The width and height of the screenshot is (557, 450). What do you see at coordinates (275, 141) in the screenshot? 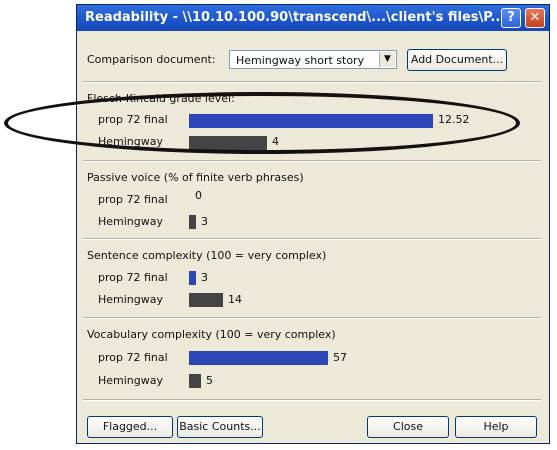
I see `bar-value-label: 4` at bounding box center [275, 141].